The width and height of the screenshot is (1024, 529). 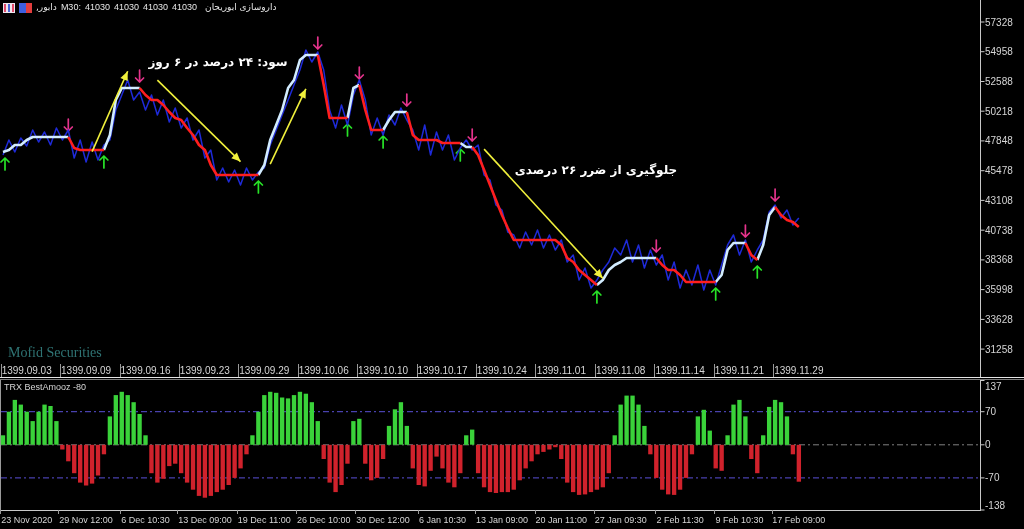 What do you see at coordinates (501, 370) in the screenshot?
I see `date-label: 1399.10.24` at bounding box center [501, 370].